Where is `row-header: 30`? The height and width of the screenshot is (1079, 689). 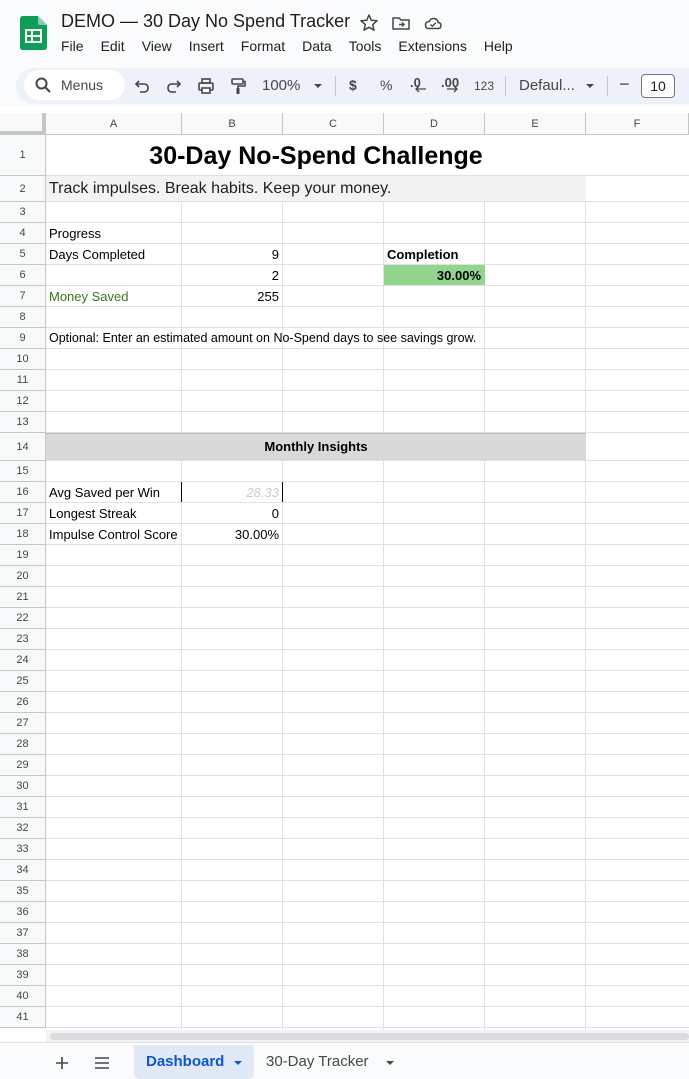 row-header: 30 is located at coordinates (23, 786).